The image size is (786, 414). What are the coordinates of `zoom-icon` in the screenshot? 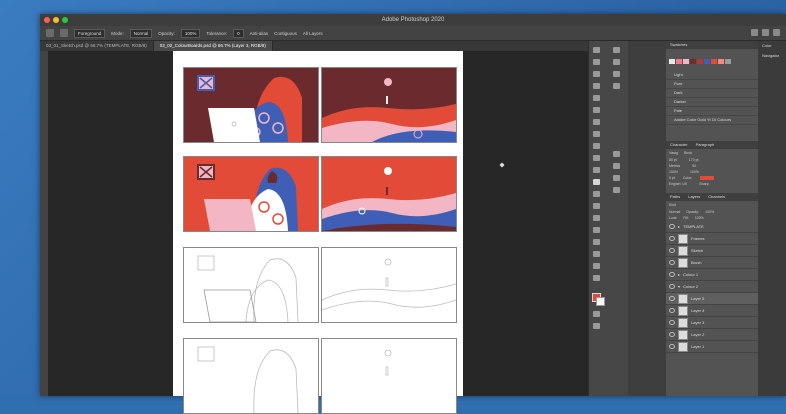 It's located at (65, 20).